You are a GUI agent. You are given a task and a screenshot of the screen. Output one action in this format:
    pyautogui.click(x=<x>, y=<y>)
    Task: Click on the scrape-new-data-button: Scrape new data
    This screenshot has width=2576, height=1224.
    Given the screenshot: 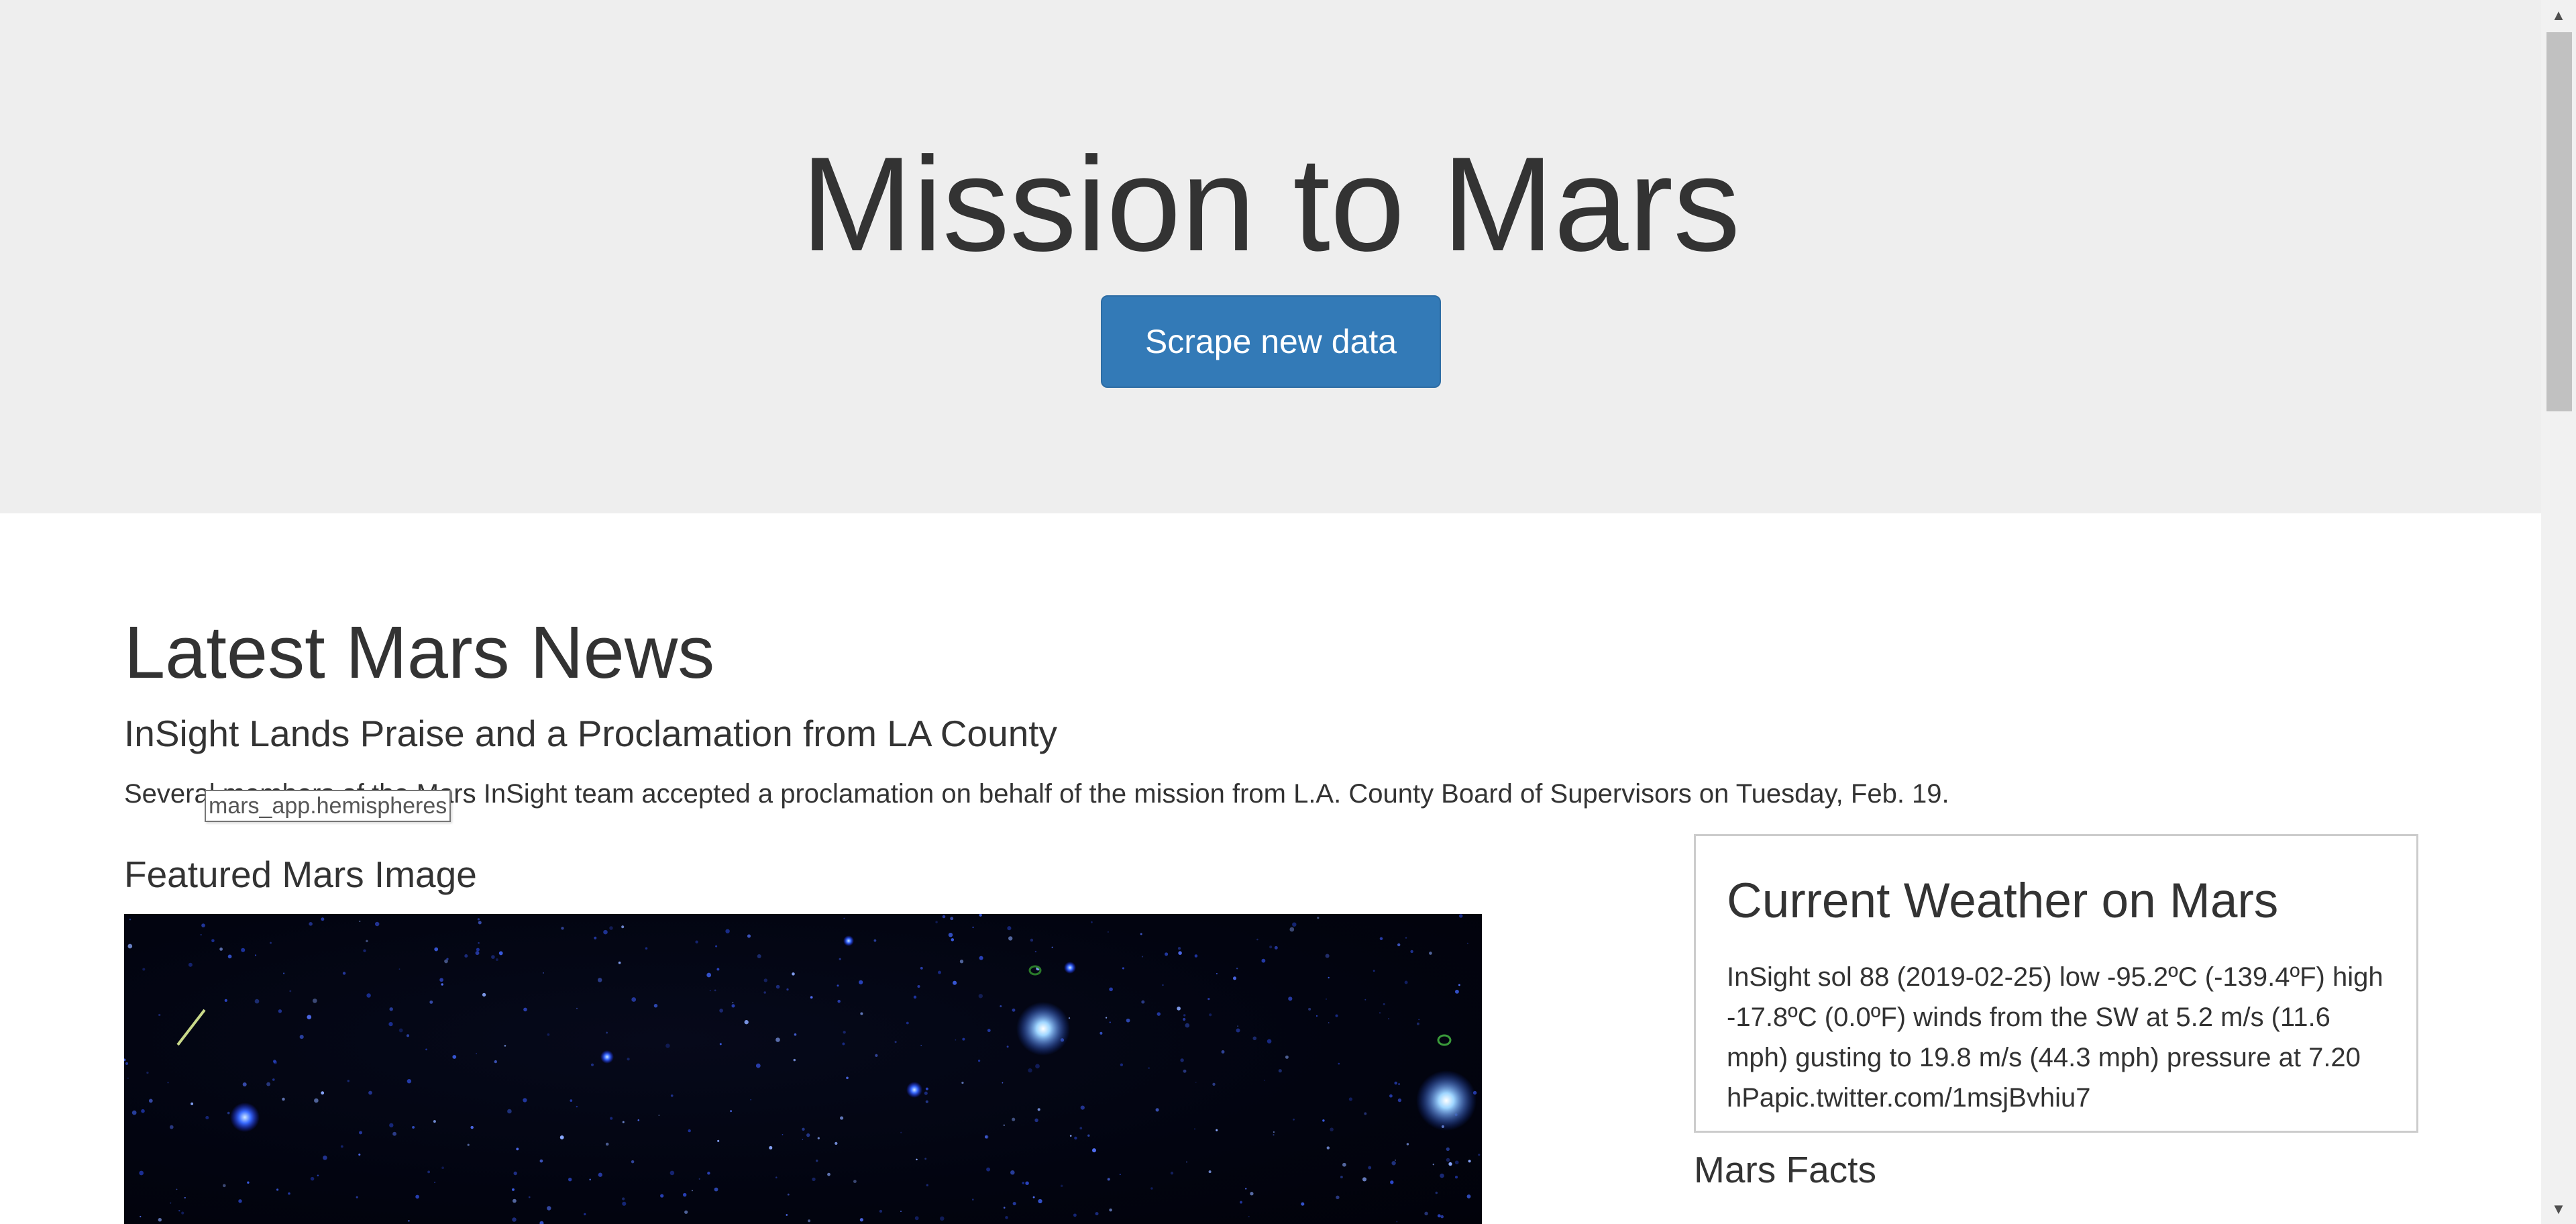 What is the action you would take?
    pyautogui.click(x=1271, y=341)
    